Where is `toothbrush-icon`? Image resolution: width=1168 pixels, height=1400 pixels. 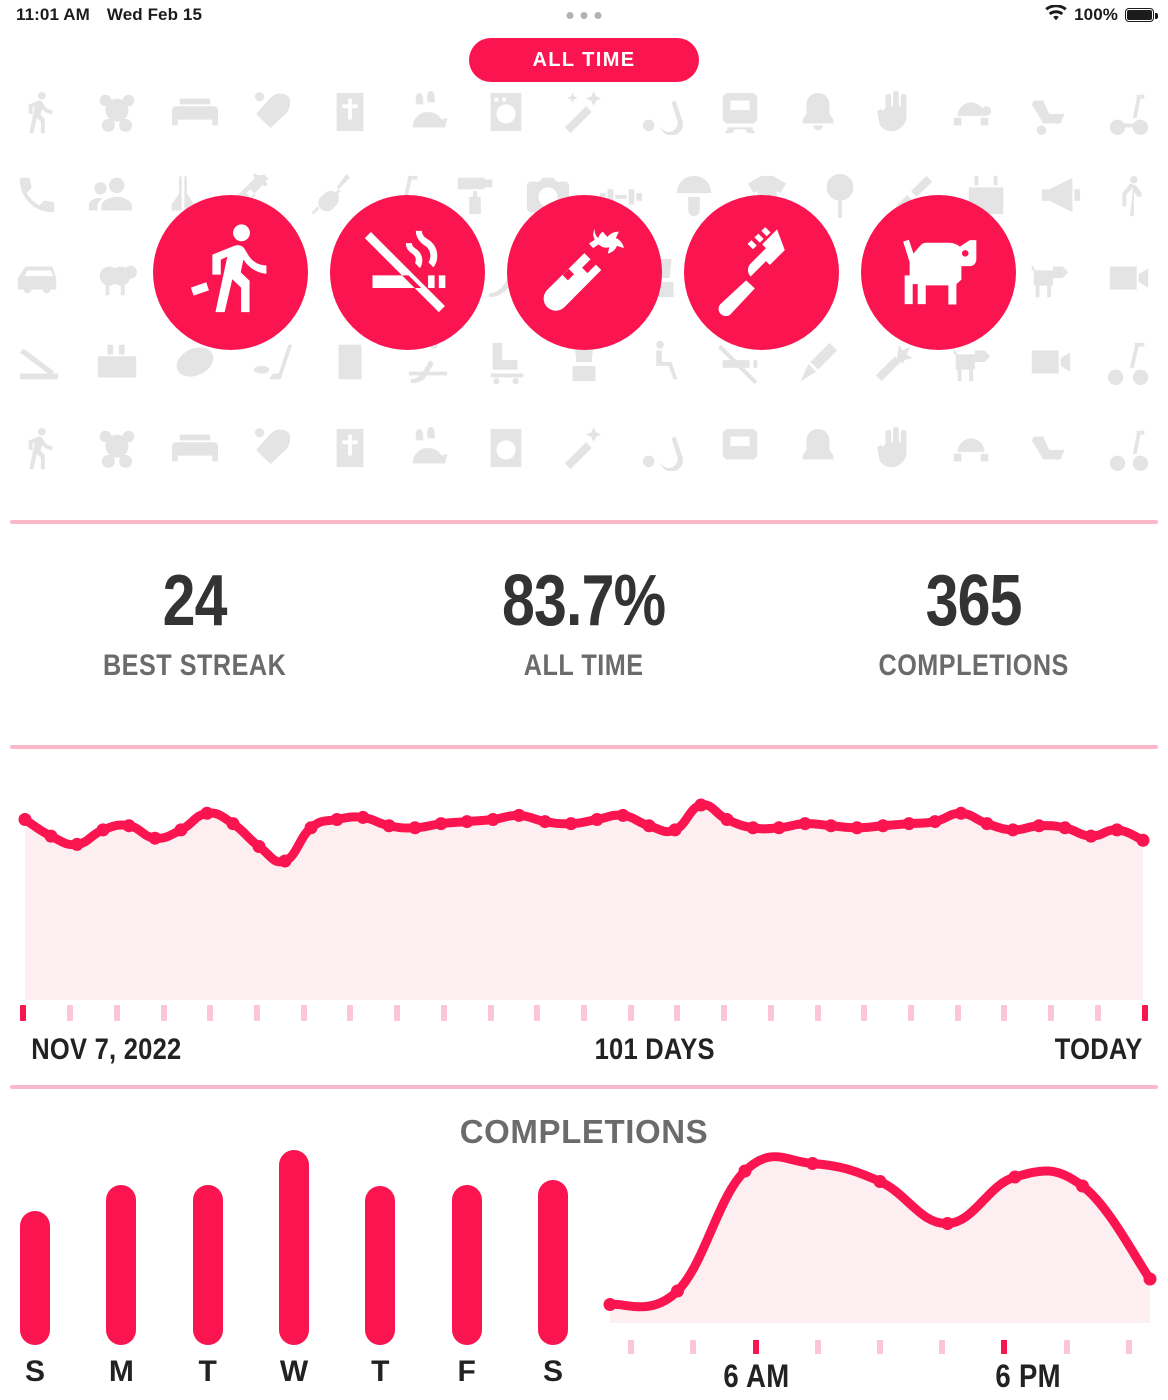 toothbrush-icon is located at coordinates (761, 272).